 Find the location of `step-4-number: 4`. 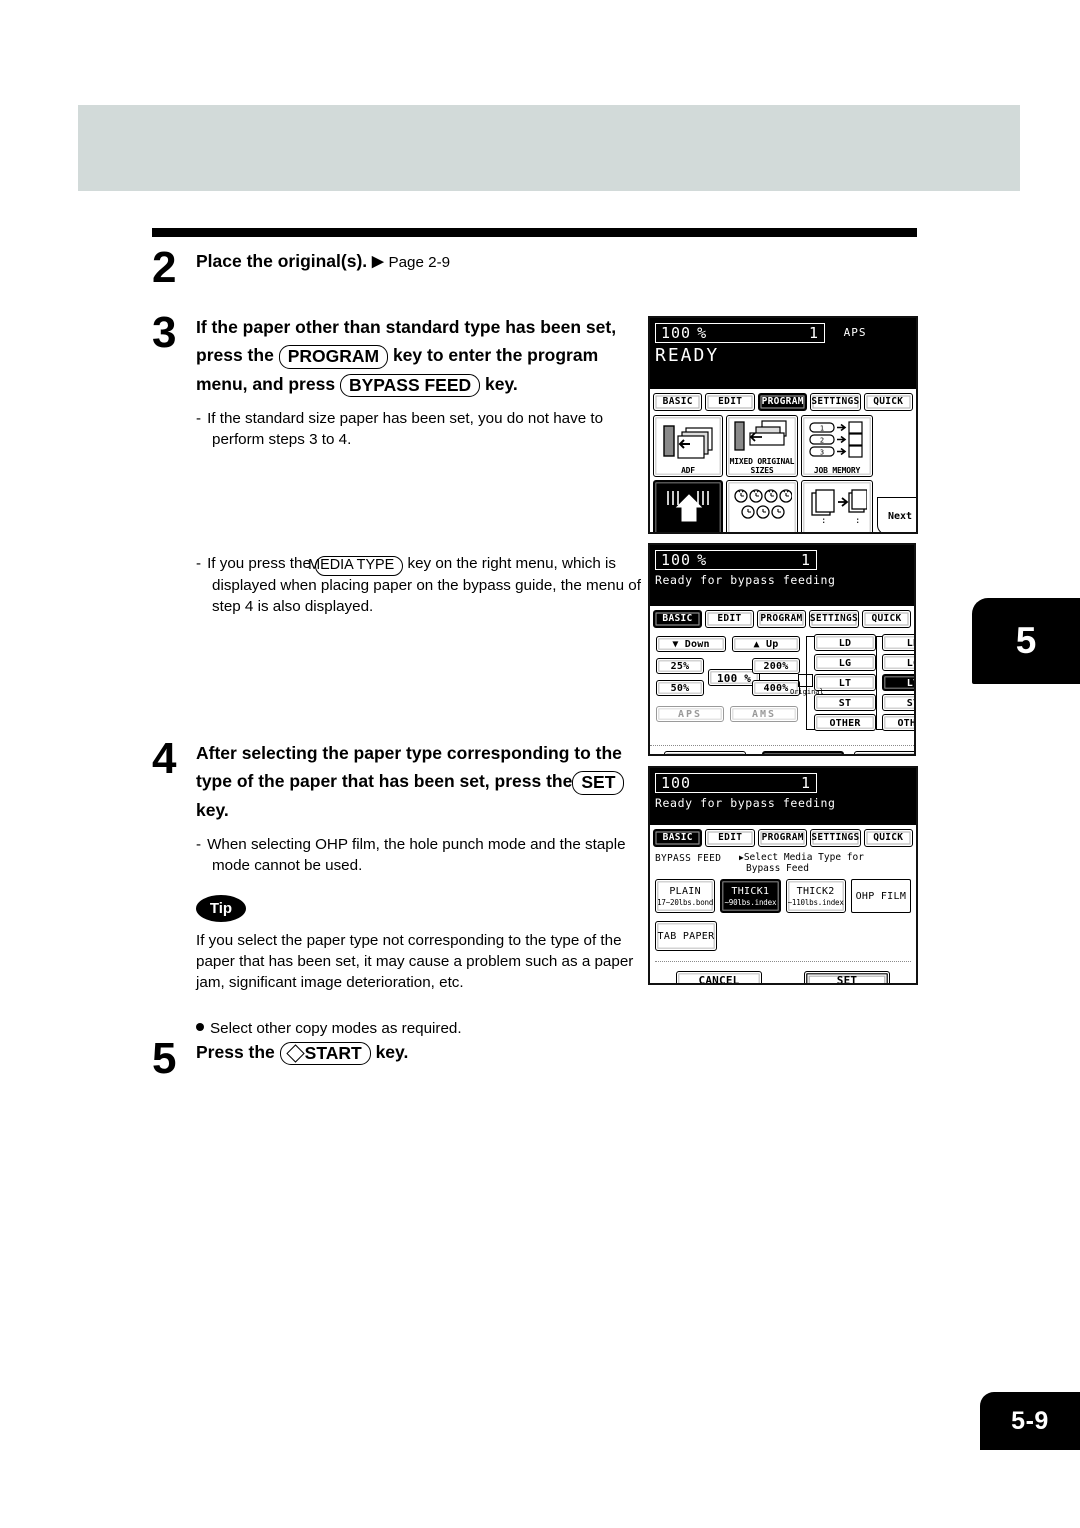

step-4-number: 4 is located at coordinates (164, 759).